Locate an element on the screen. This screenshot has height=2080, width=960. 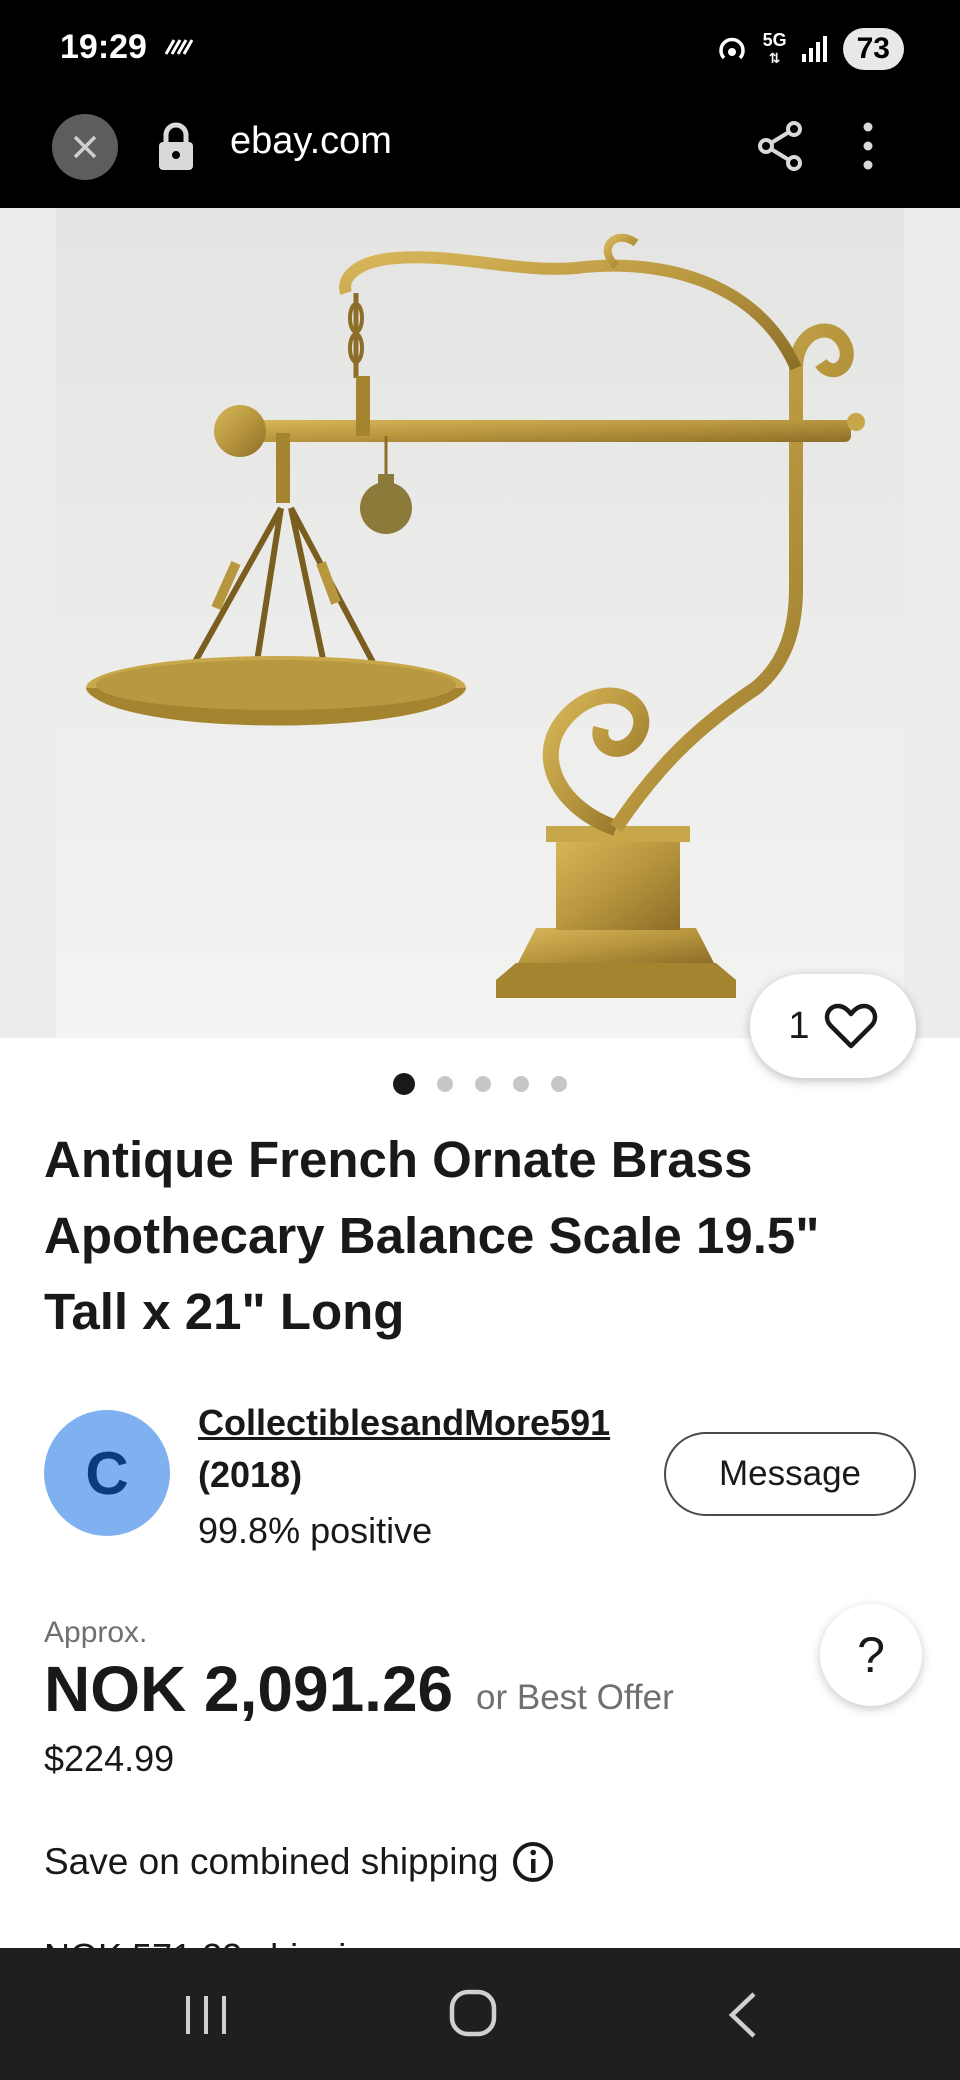
status-icons: 5G ⇅ 73 is located at coordinates (809, 49).